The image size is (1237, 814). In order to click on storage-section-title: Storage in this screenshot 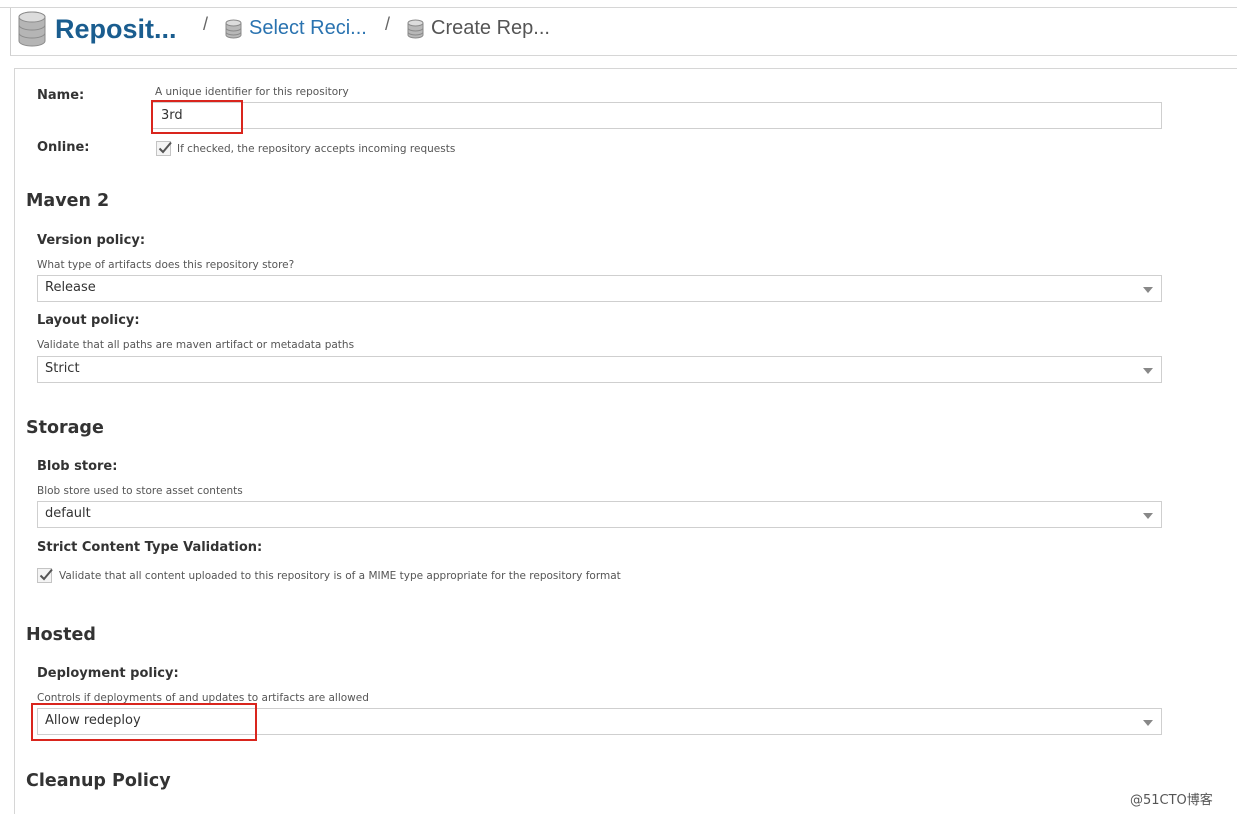, I will do `click(65, 428)`.